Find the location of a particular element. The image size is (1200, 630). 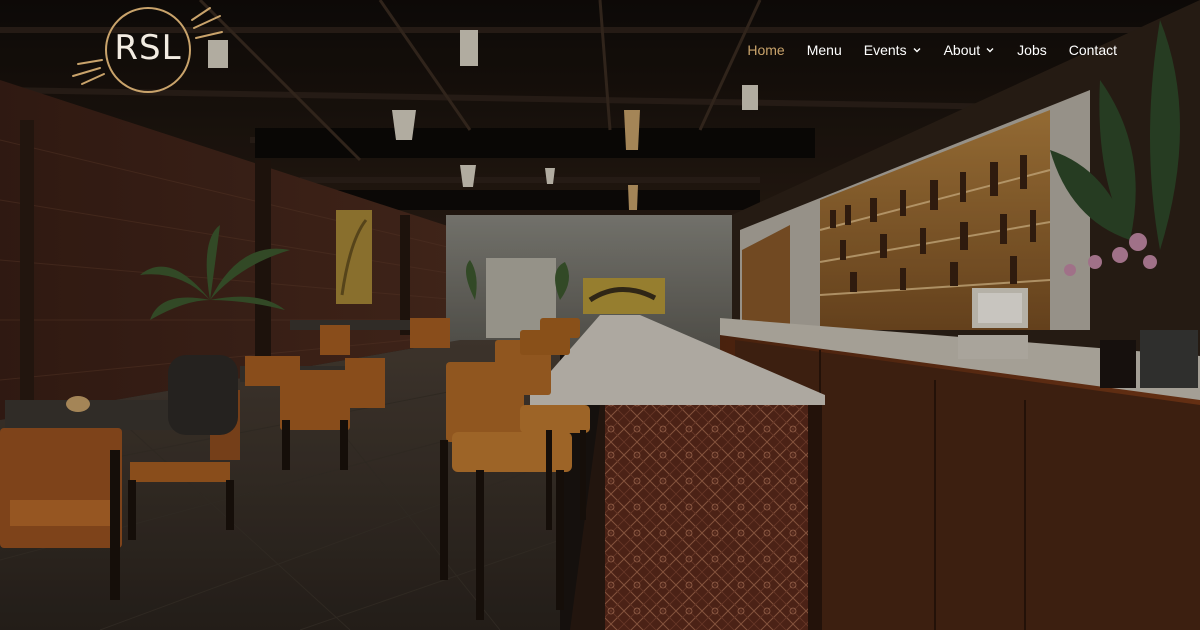

nav-item-events: Events is located at coordinates (893, 50).